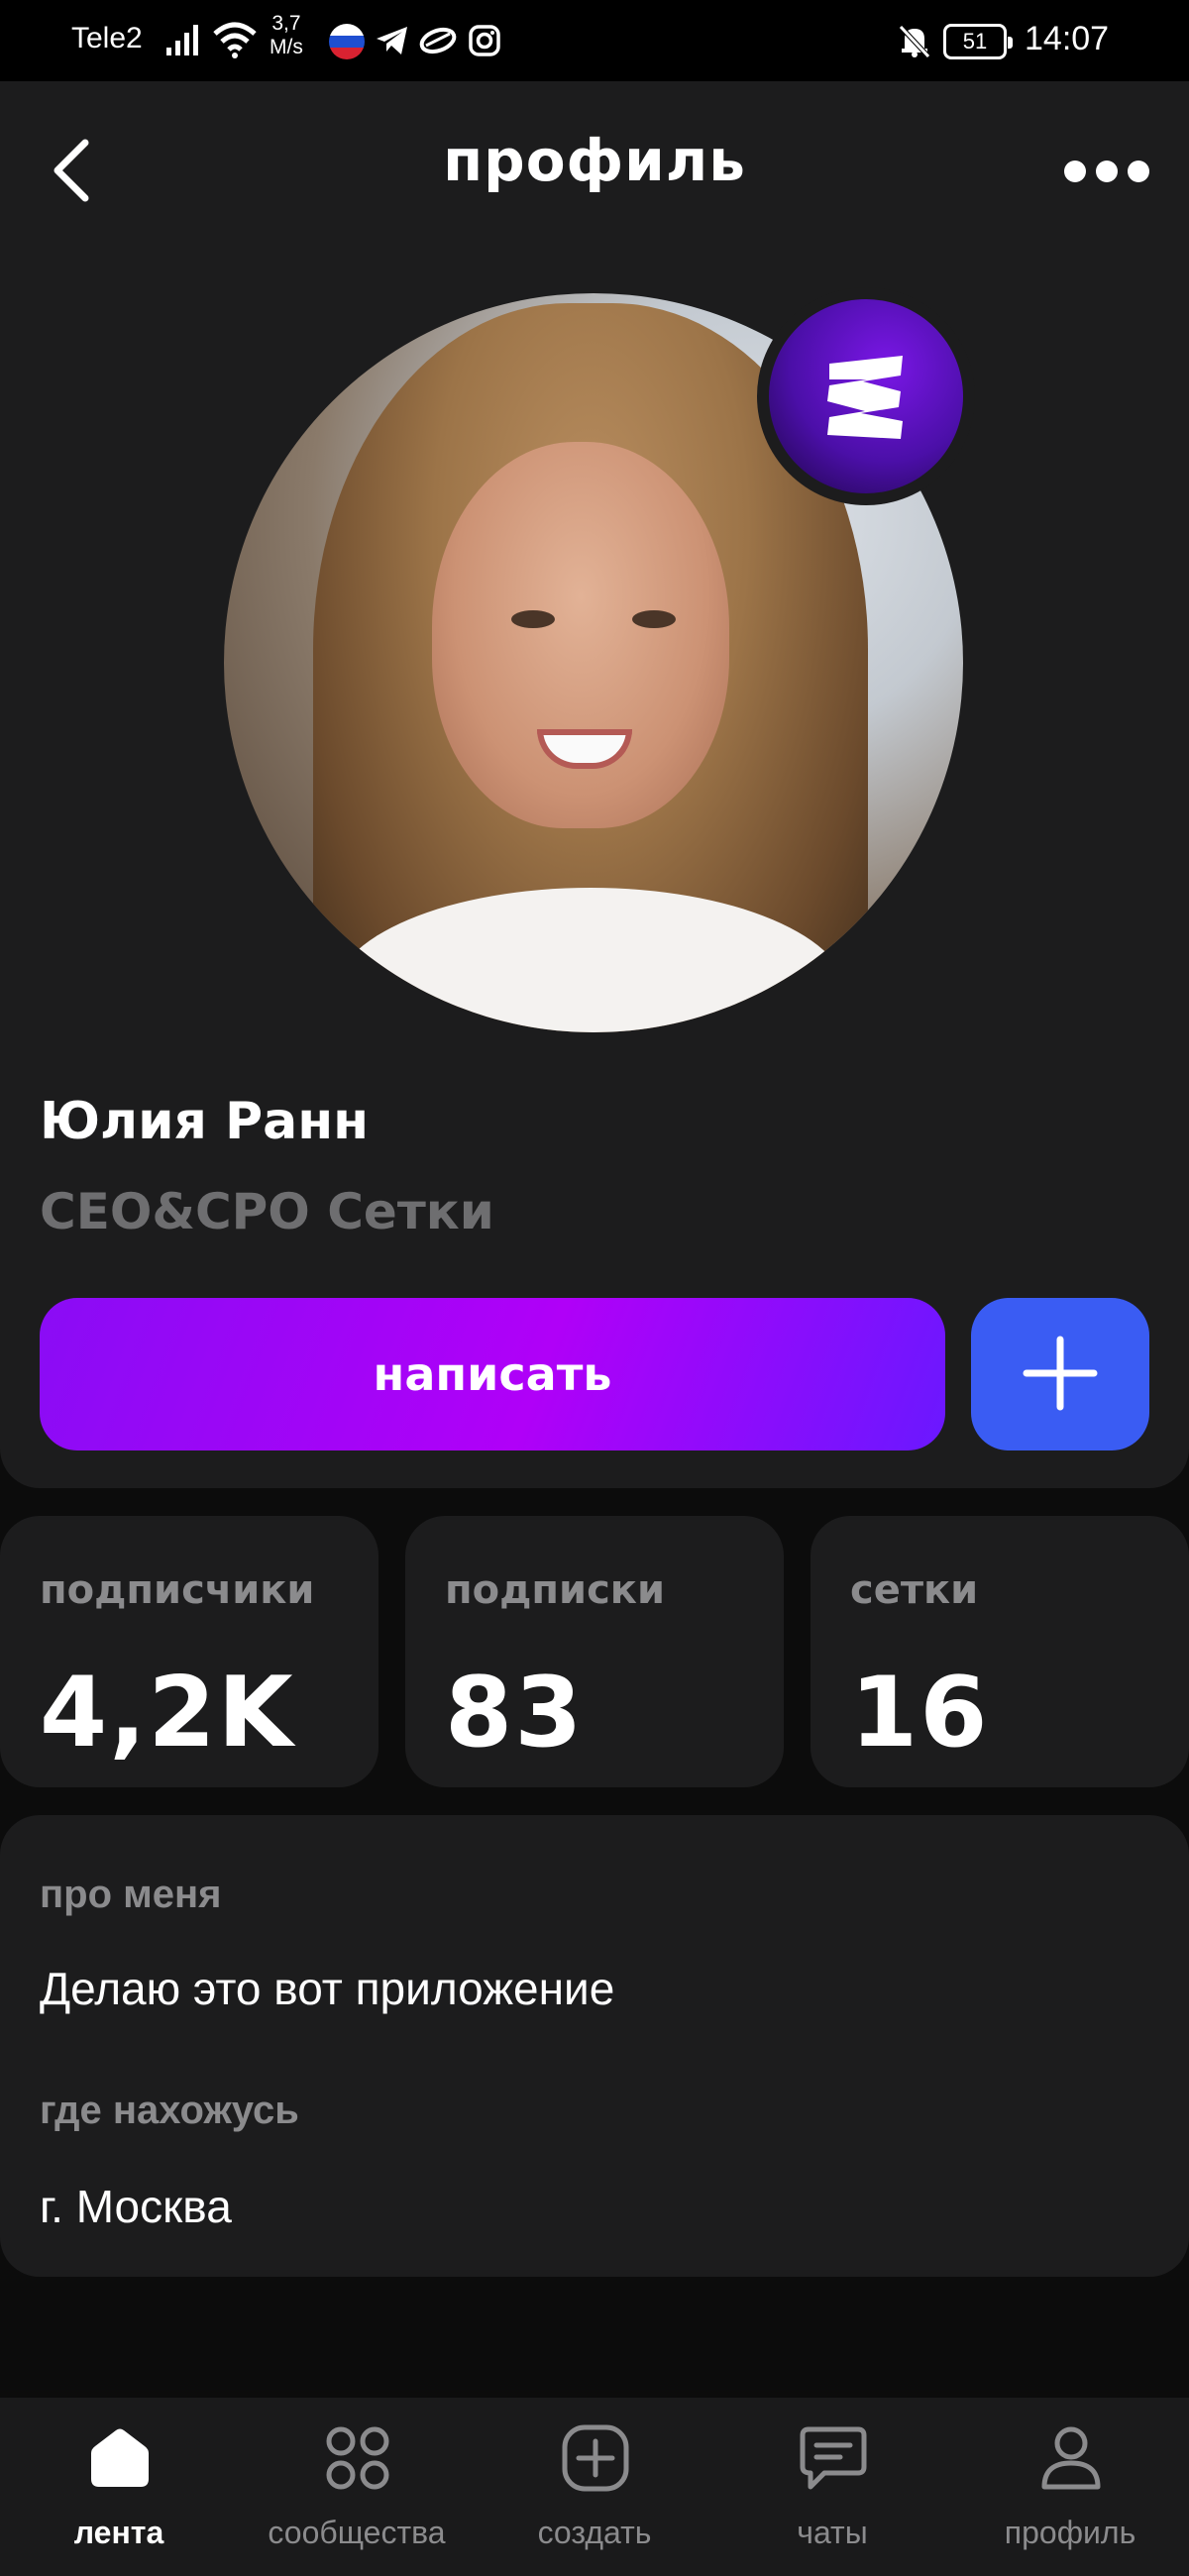  Describe the element at coordinates (136, 2206) in the screenshot. I see `location-text: г. Москва` at that location.